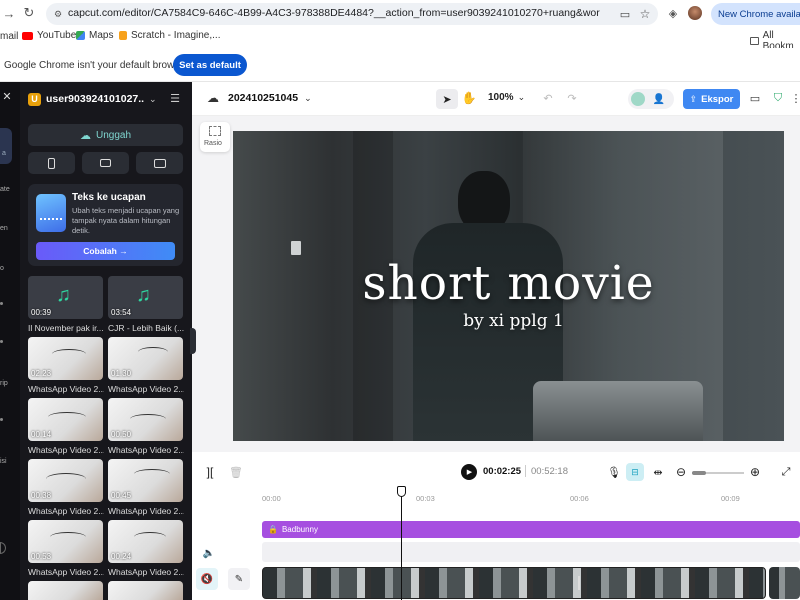  Describe the element at coordinates (9, 13) in the screenshot. I see `back-icon: →` at that location.